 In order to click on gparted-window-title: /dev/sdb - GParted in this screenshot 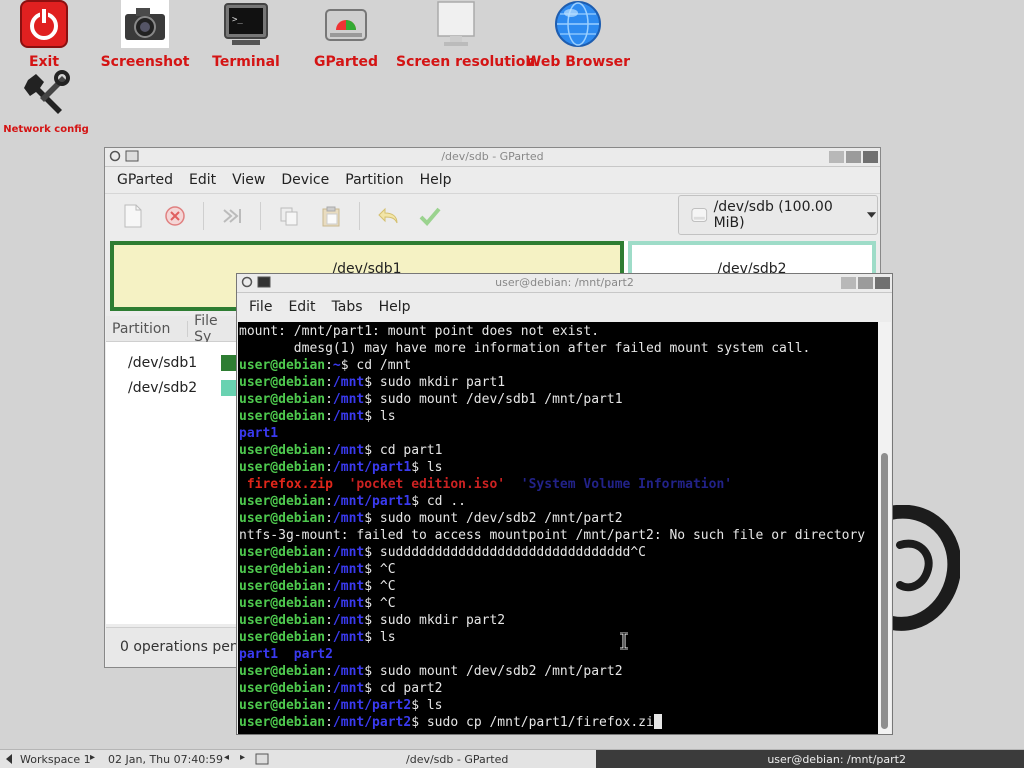, I will do `click(492, 156)`.